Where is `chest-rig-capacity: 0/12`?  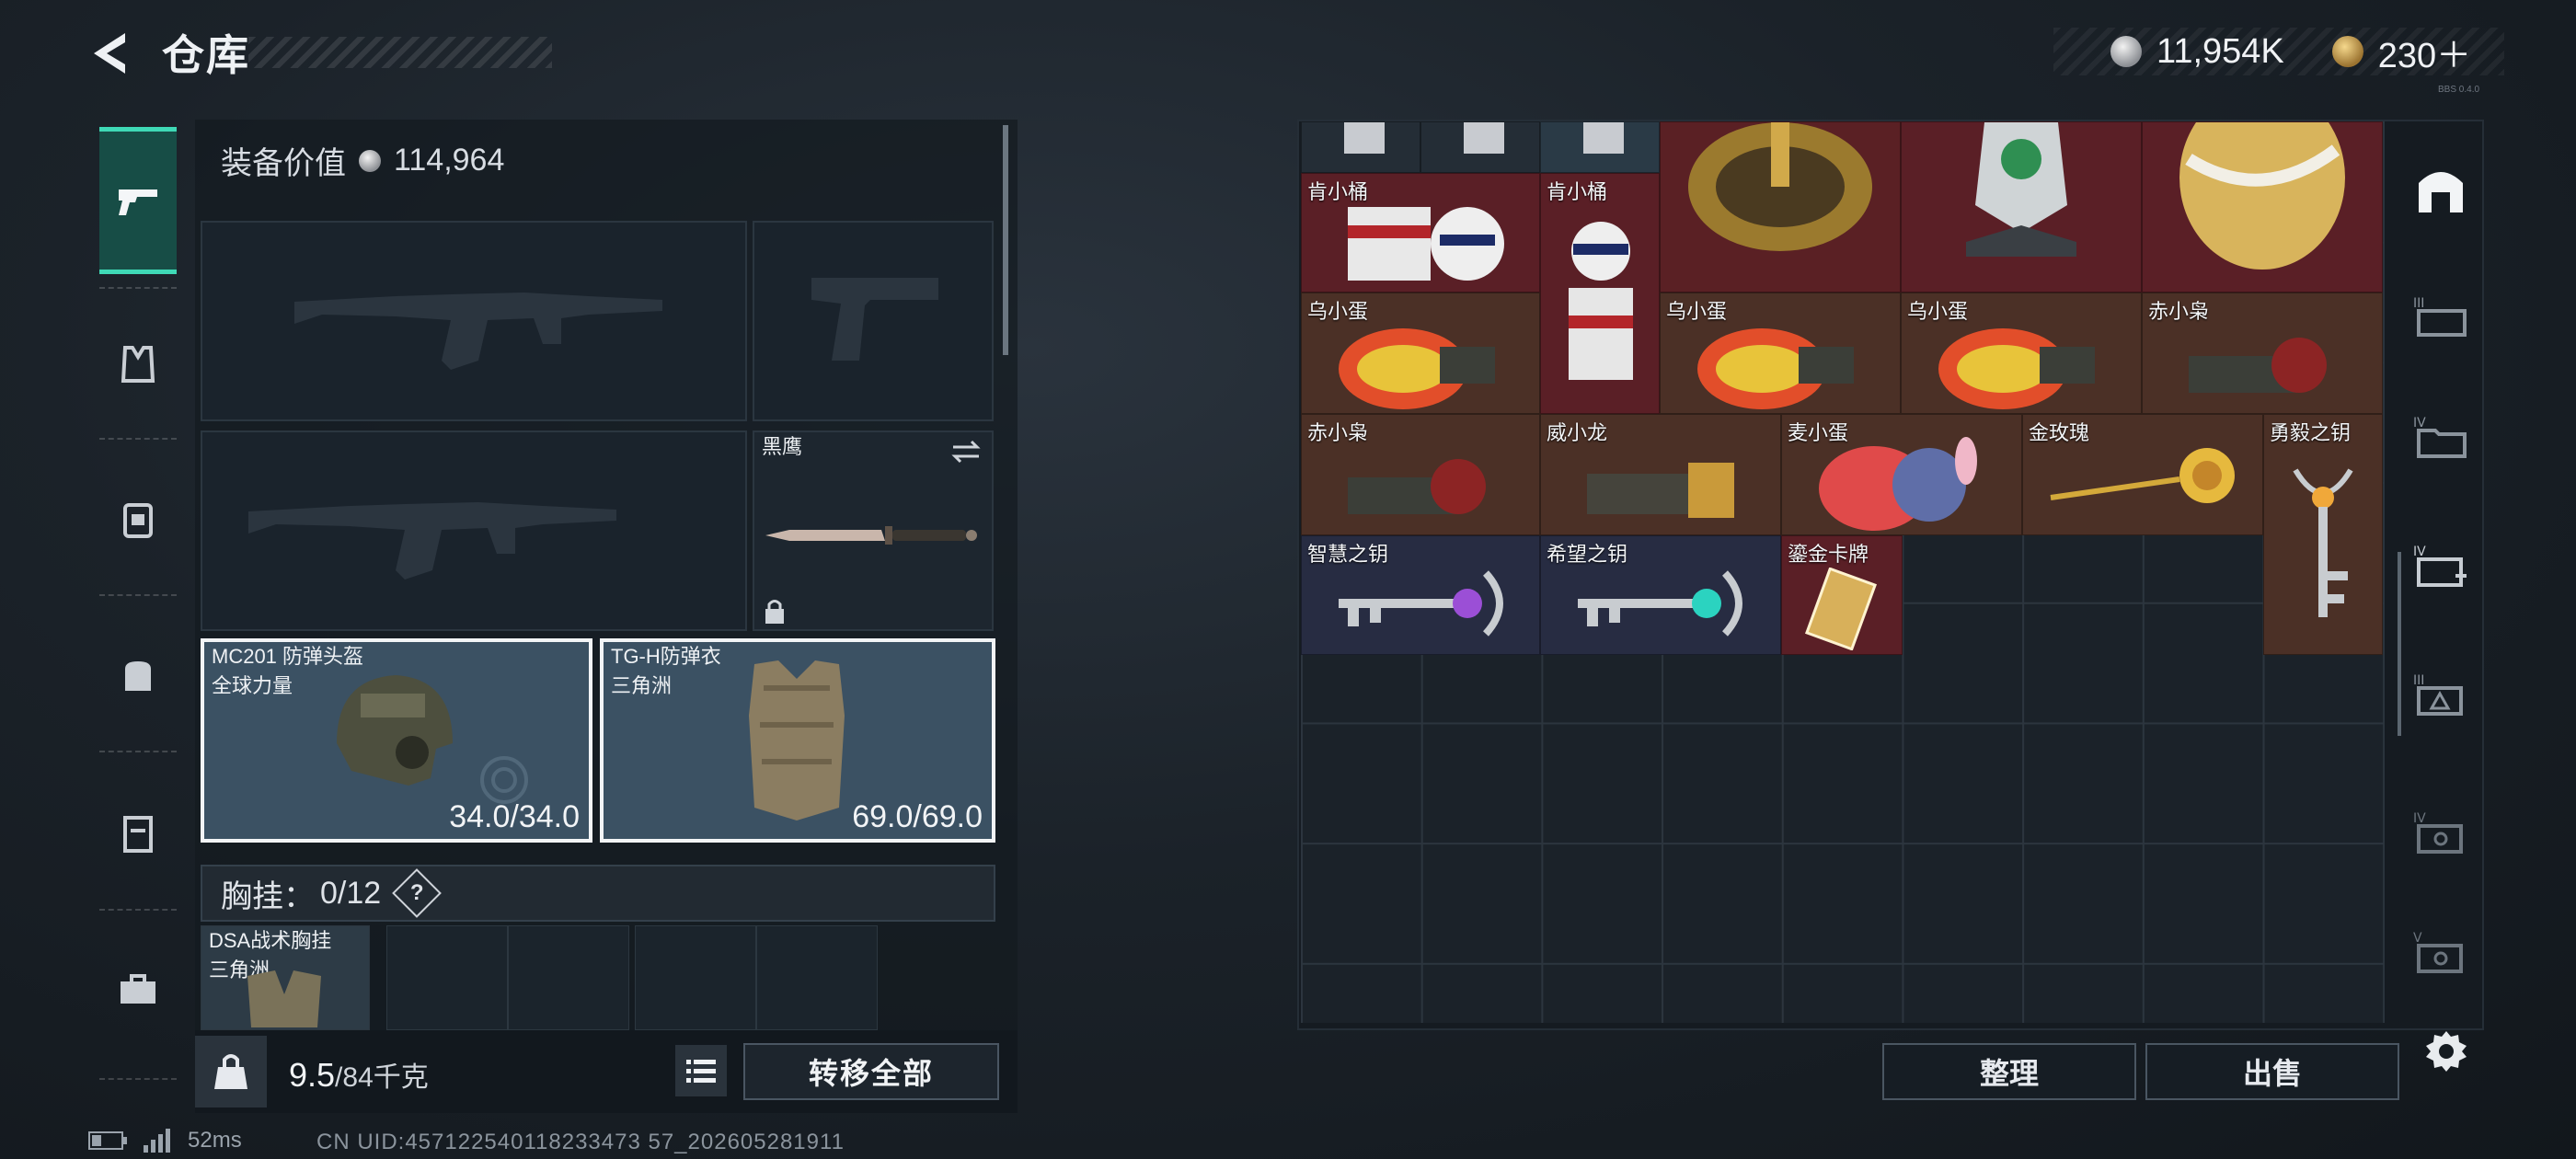 chest-rig-capacity: 0/12 is located at coordinates (351, 893).